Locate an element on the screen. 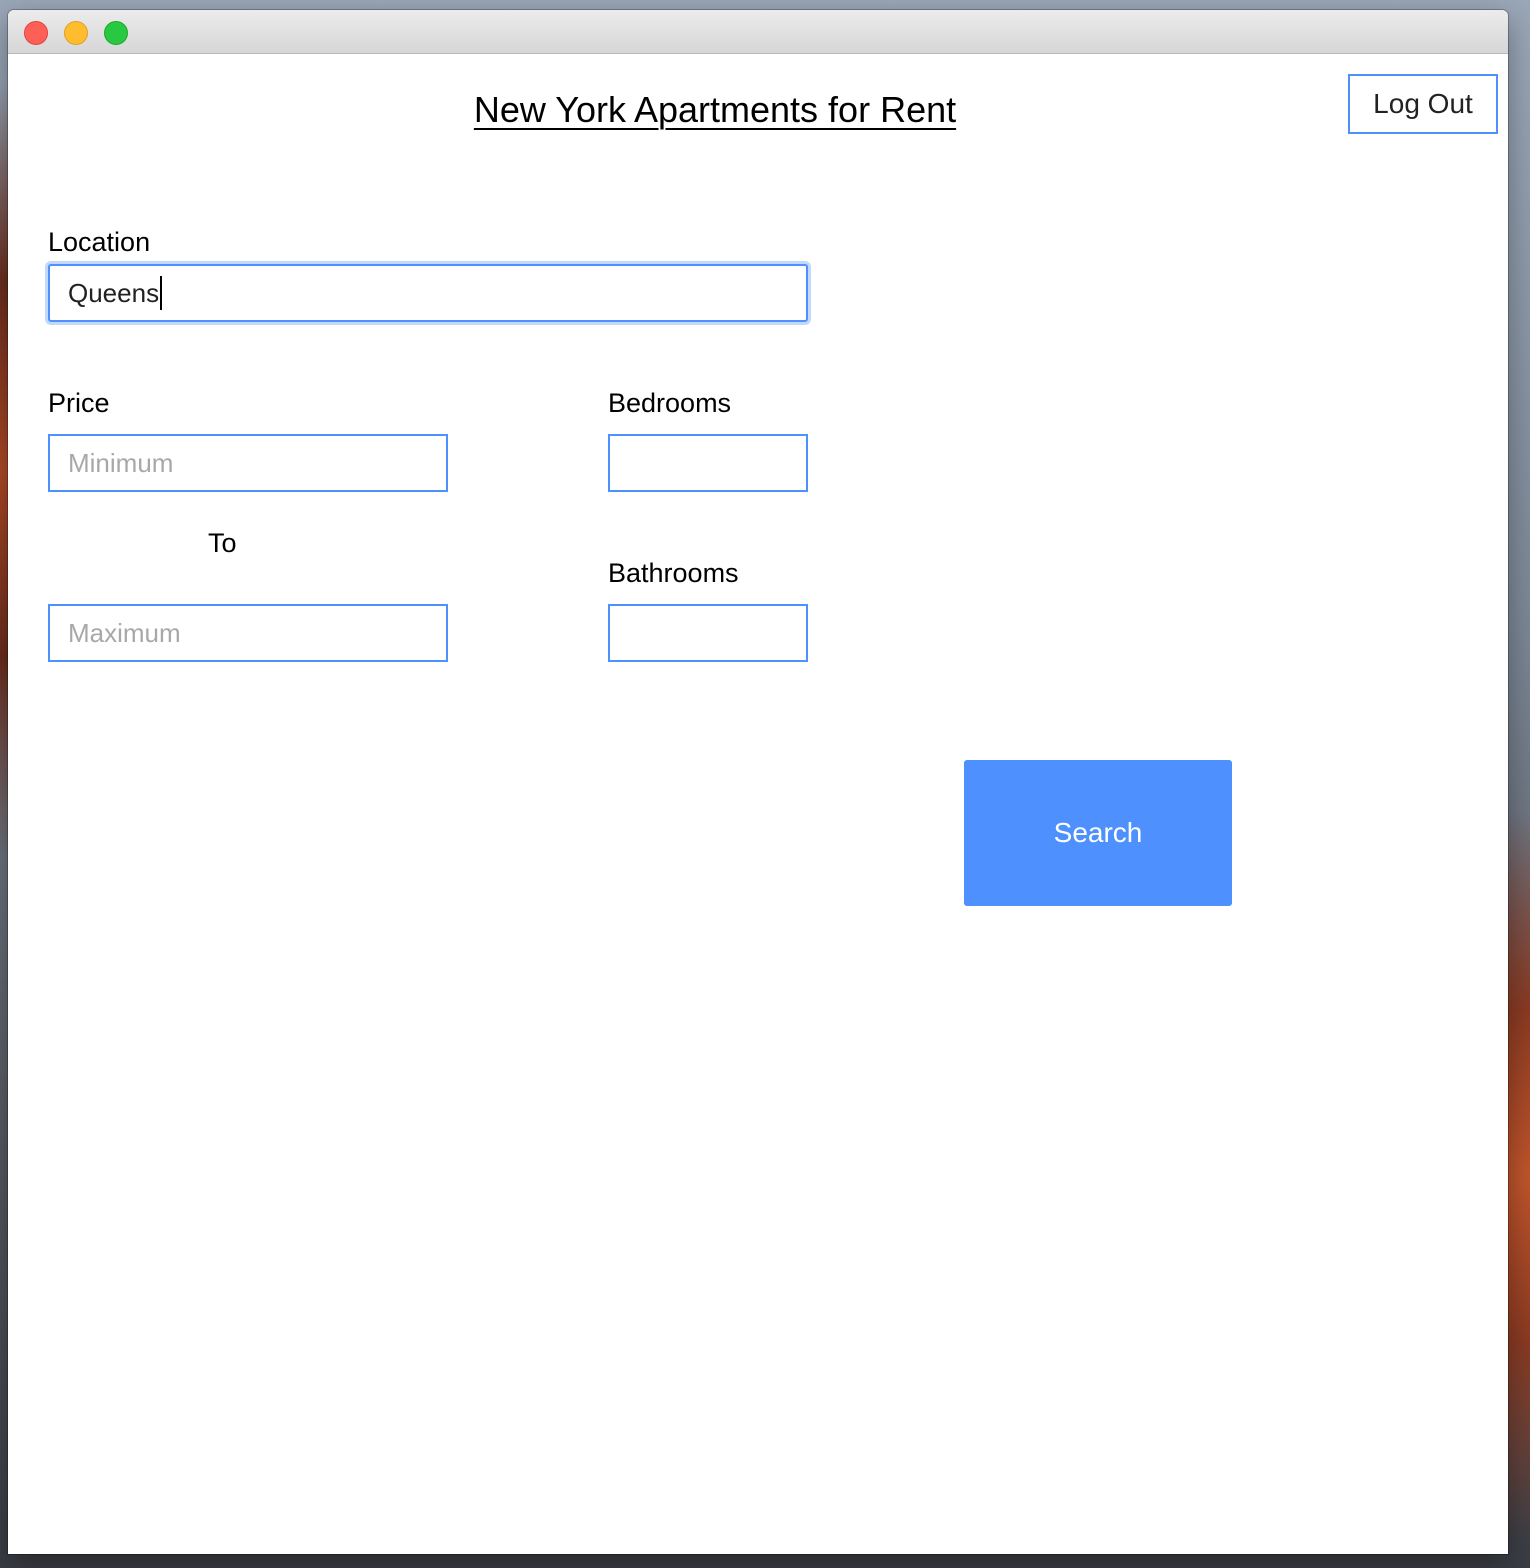  bedrooms-label: Bedrooms is located at coordinates (670, 403).